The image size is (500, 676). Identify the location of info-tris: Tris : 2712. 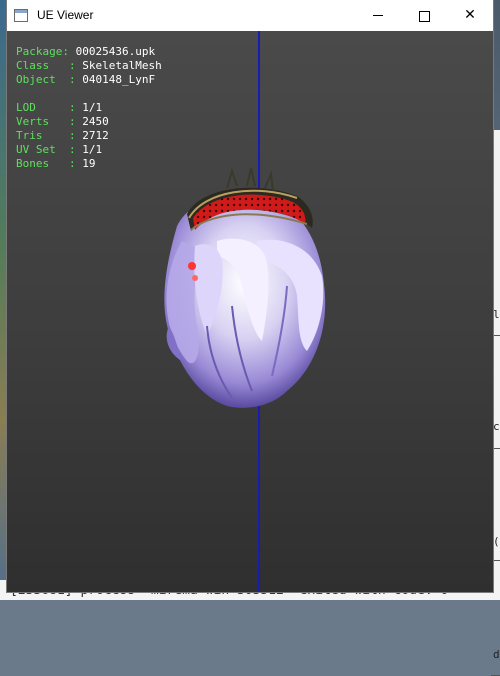
(89, 136).